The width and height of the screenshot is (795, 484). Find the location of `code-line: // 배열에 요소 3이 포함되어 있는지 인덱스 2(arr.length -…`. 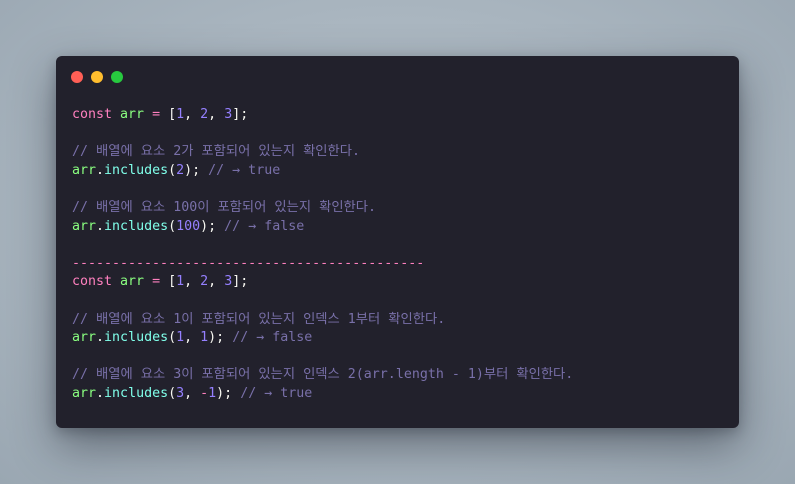

code-line: // 배열에 요소 3이 포함되어 있는지 인덱스 2(arr.length -… is located at coordinates (322, 375).